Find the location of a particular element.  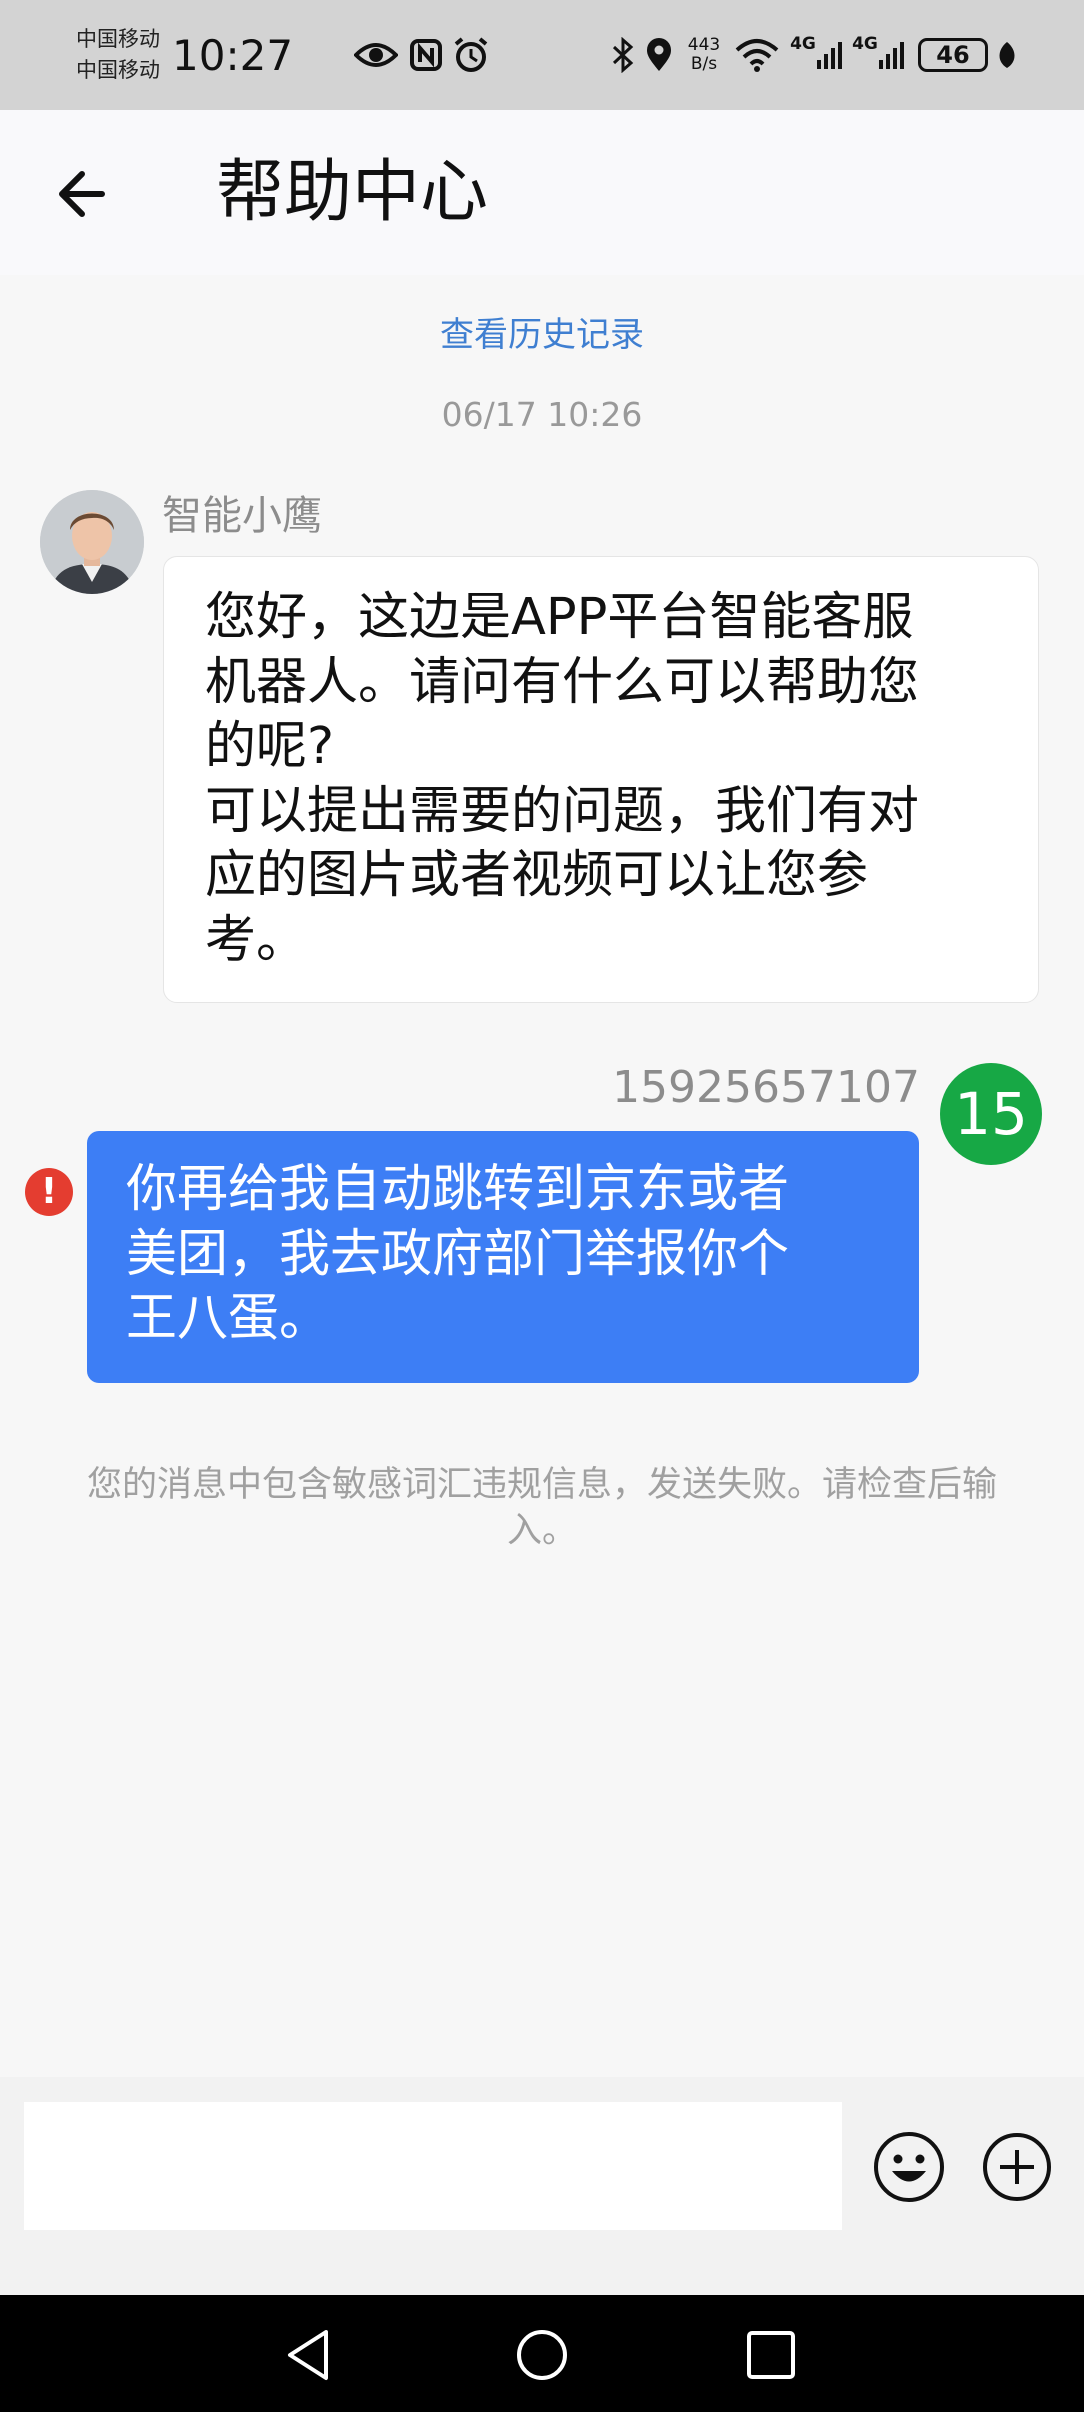

nfc-icon is located at coordinates (426, 55).